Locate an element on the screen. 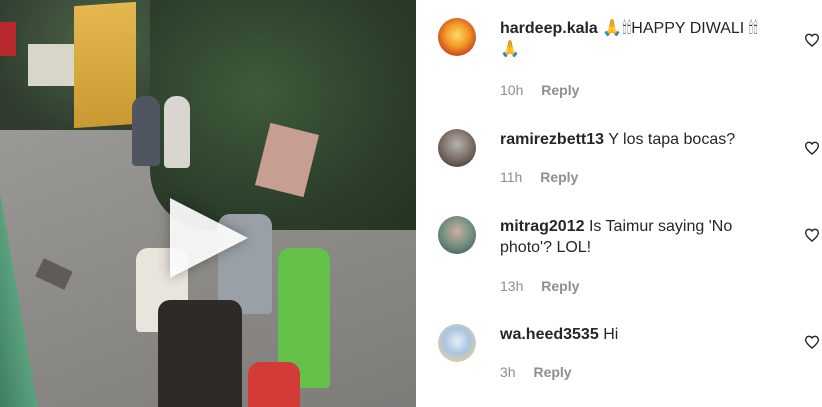 The image size is (822, 407). comment-time: 10h is located at coordinates (511, 90).